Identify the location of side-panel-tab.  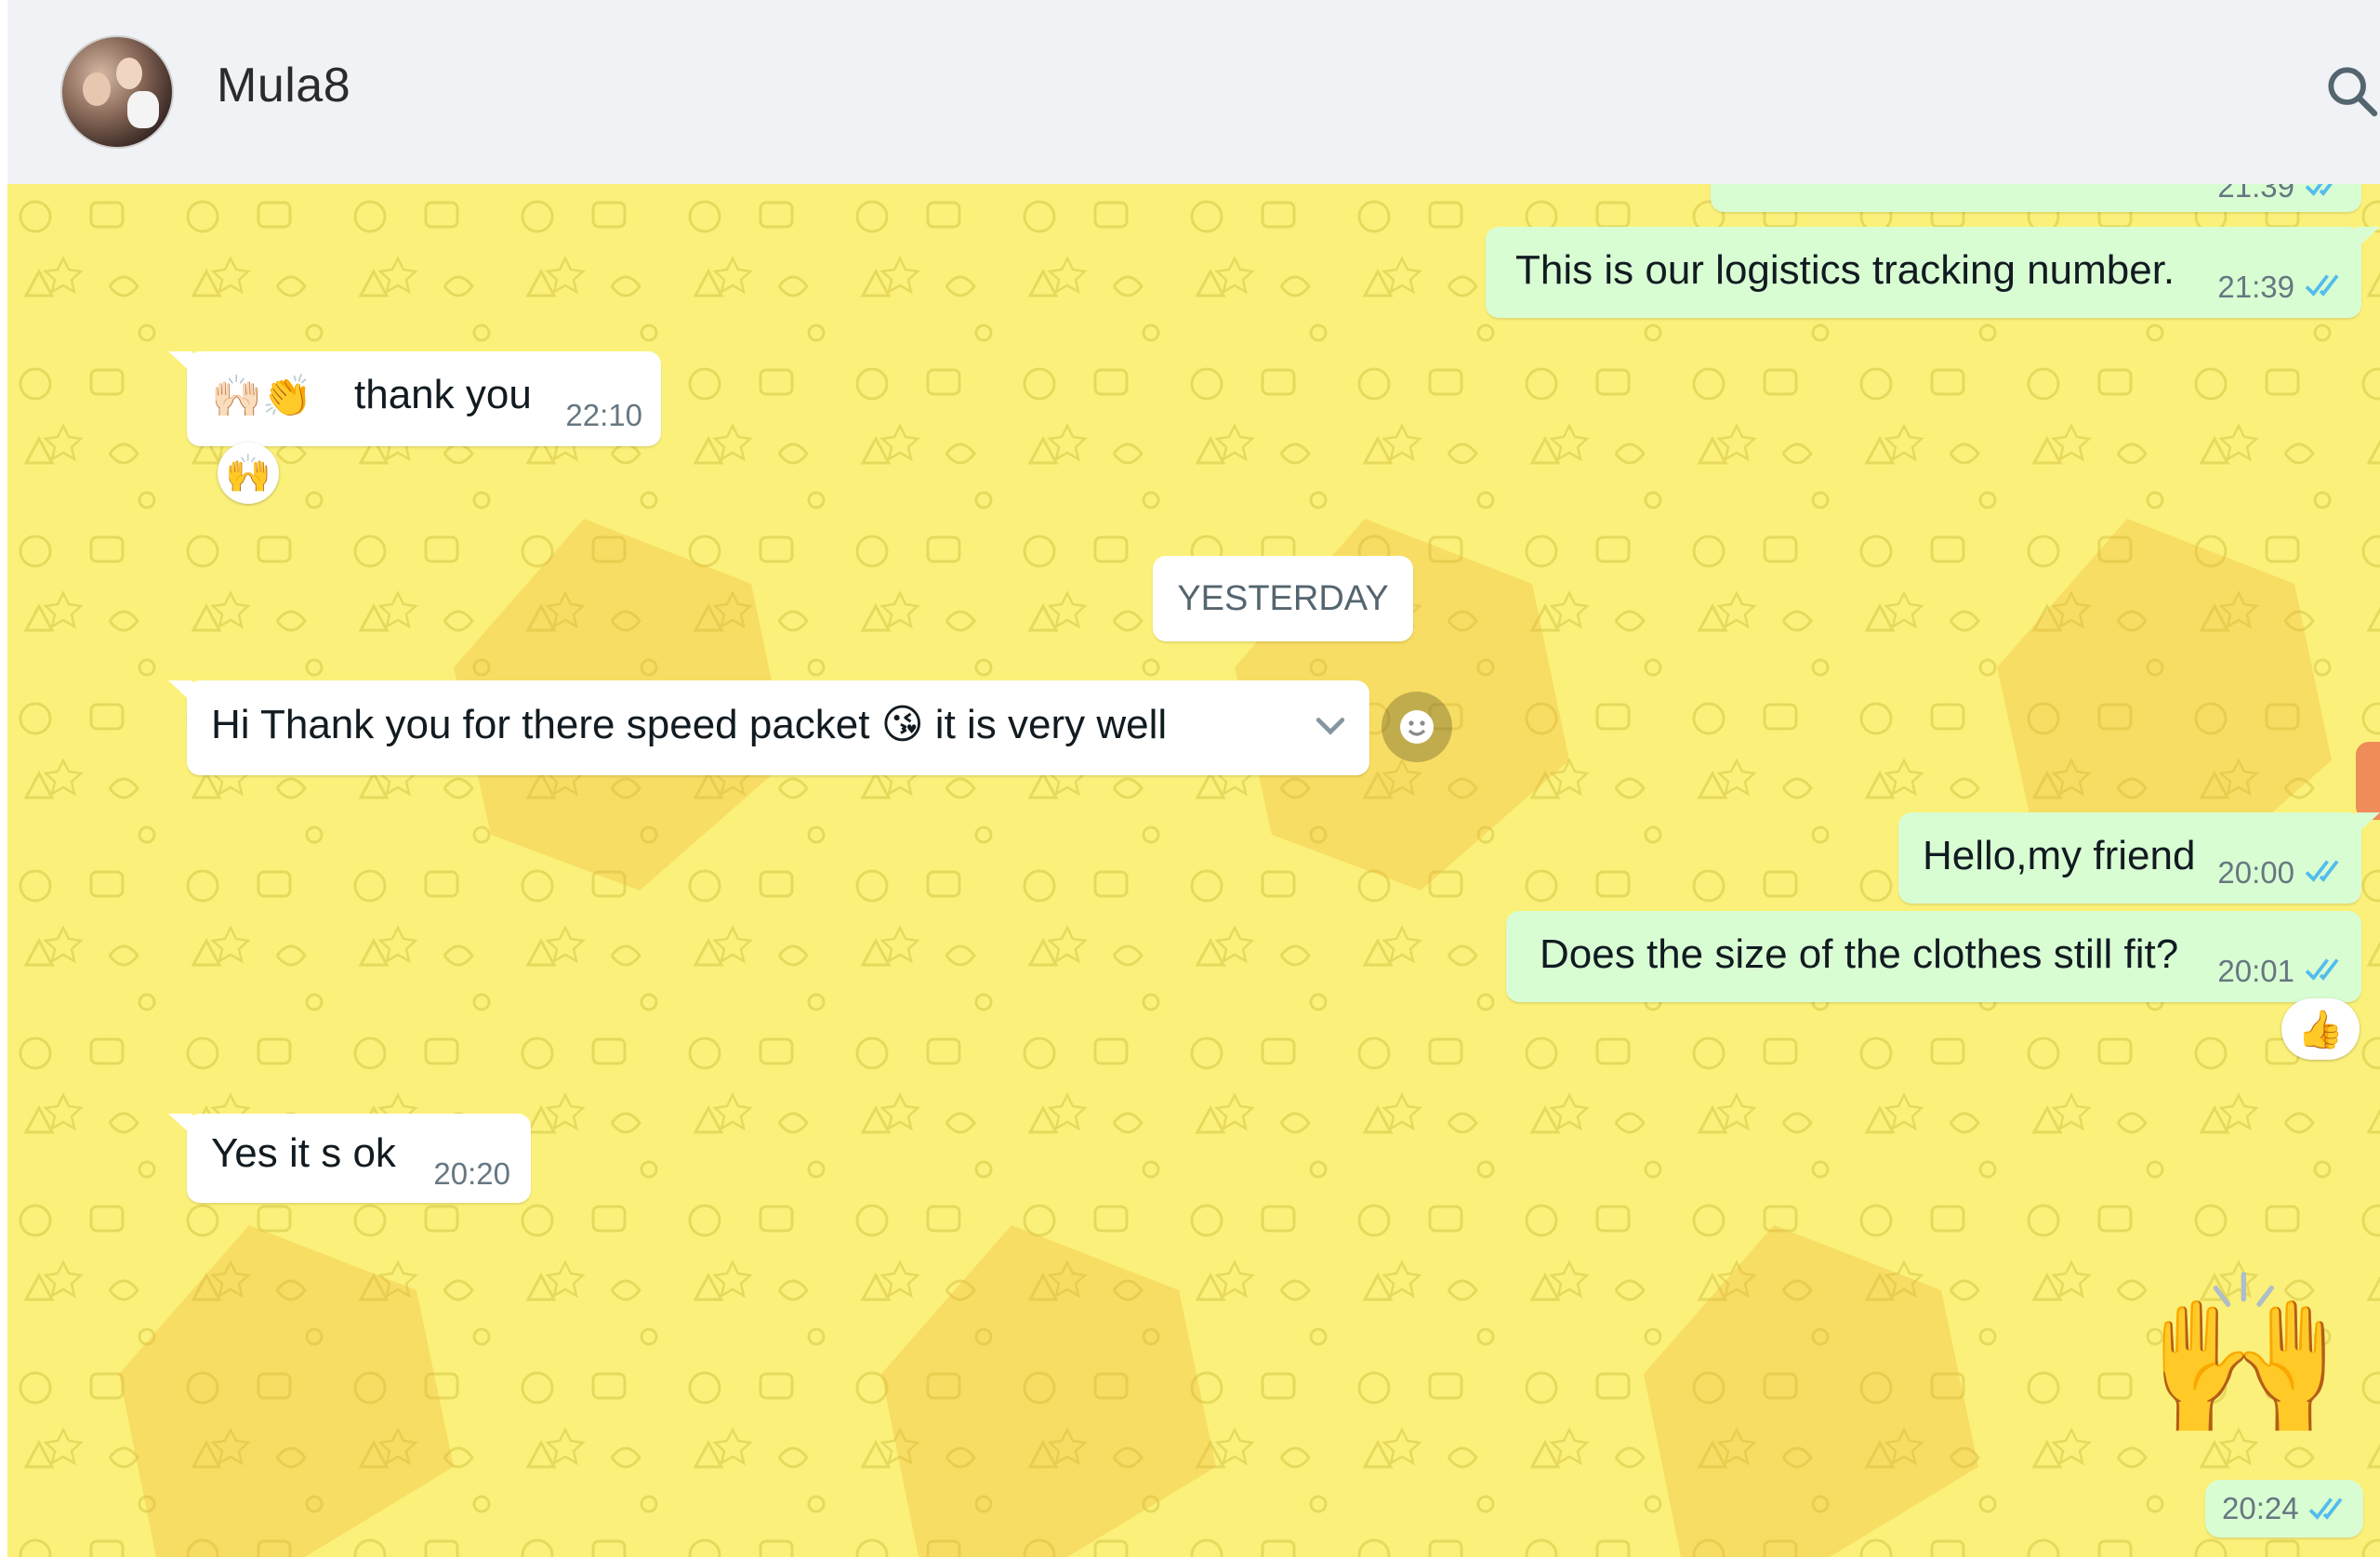
(2368, 781).